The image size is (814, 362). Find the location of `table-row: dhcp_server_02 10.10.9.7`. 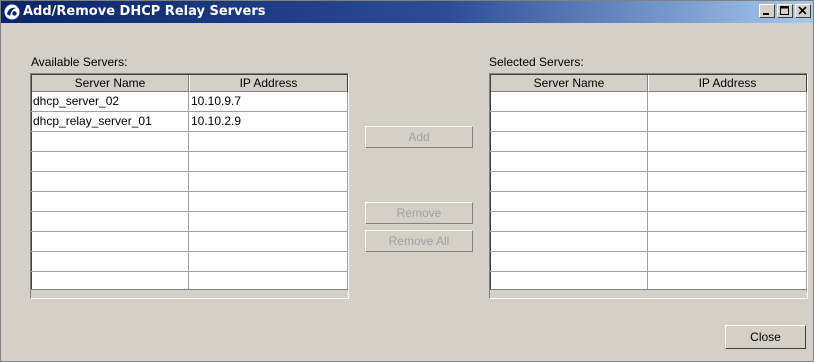

table-row: dhcp_server_02 10.10.9.7 is located at coordinates (189, 102).